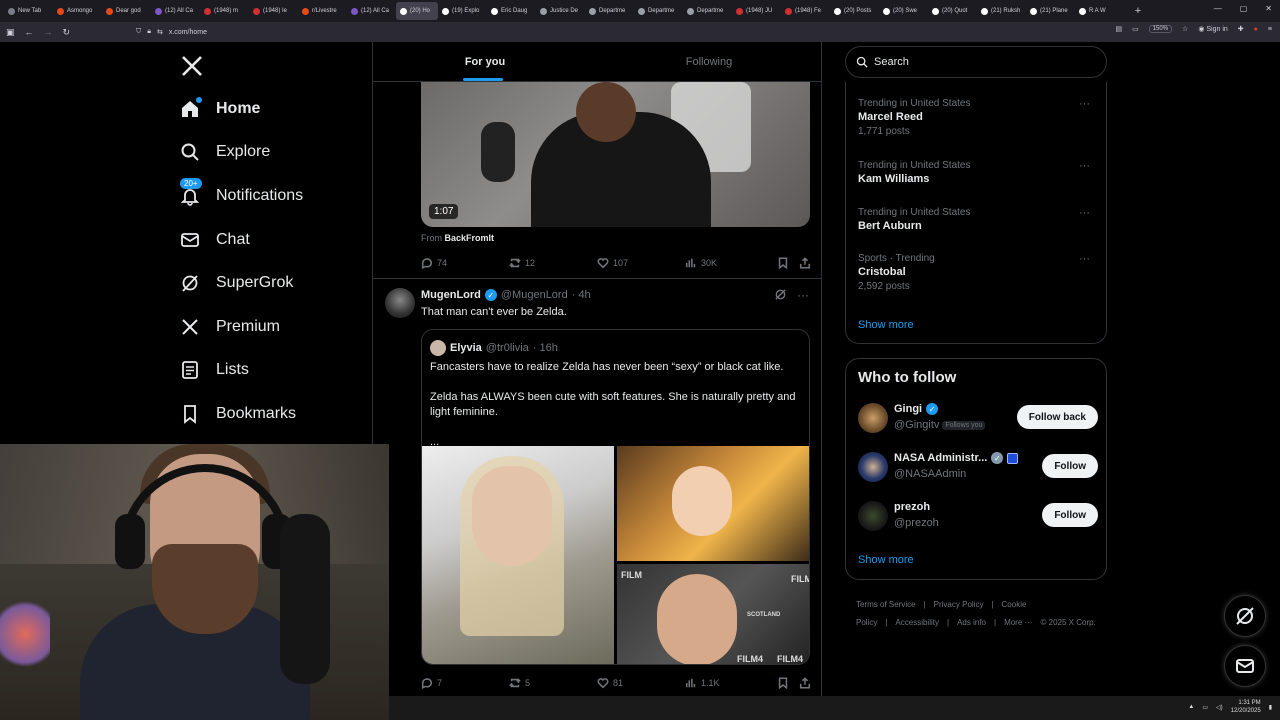  I want to click on nav-notifications: 20+ Notifications, so click(241, 194).